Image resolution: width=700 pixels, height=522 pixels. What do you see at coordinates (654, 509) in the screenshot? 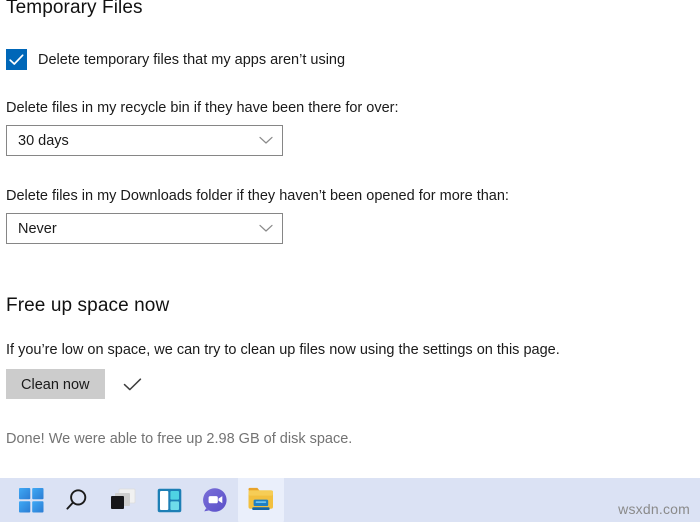
I see `watermark: wsxdn.com` at bounding box center [654, 509].